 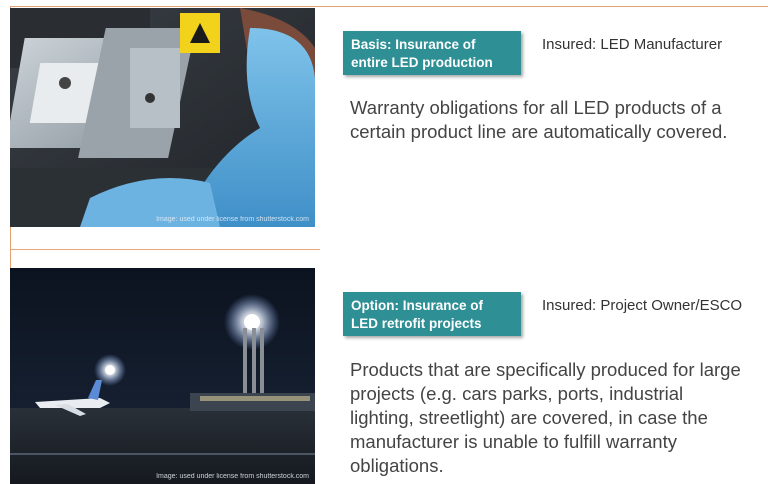 I want to click on section-divider, so click(x=165, y=249).